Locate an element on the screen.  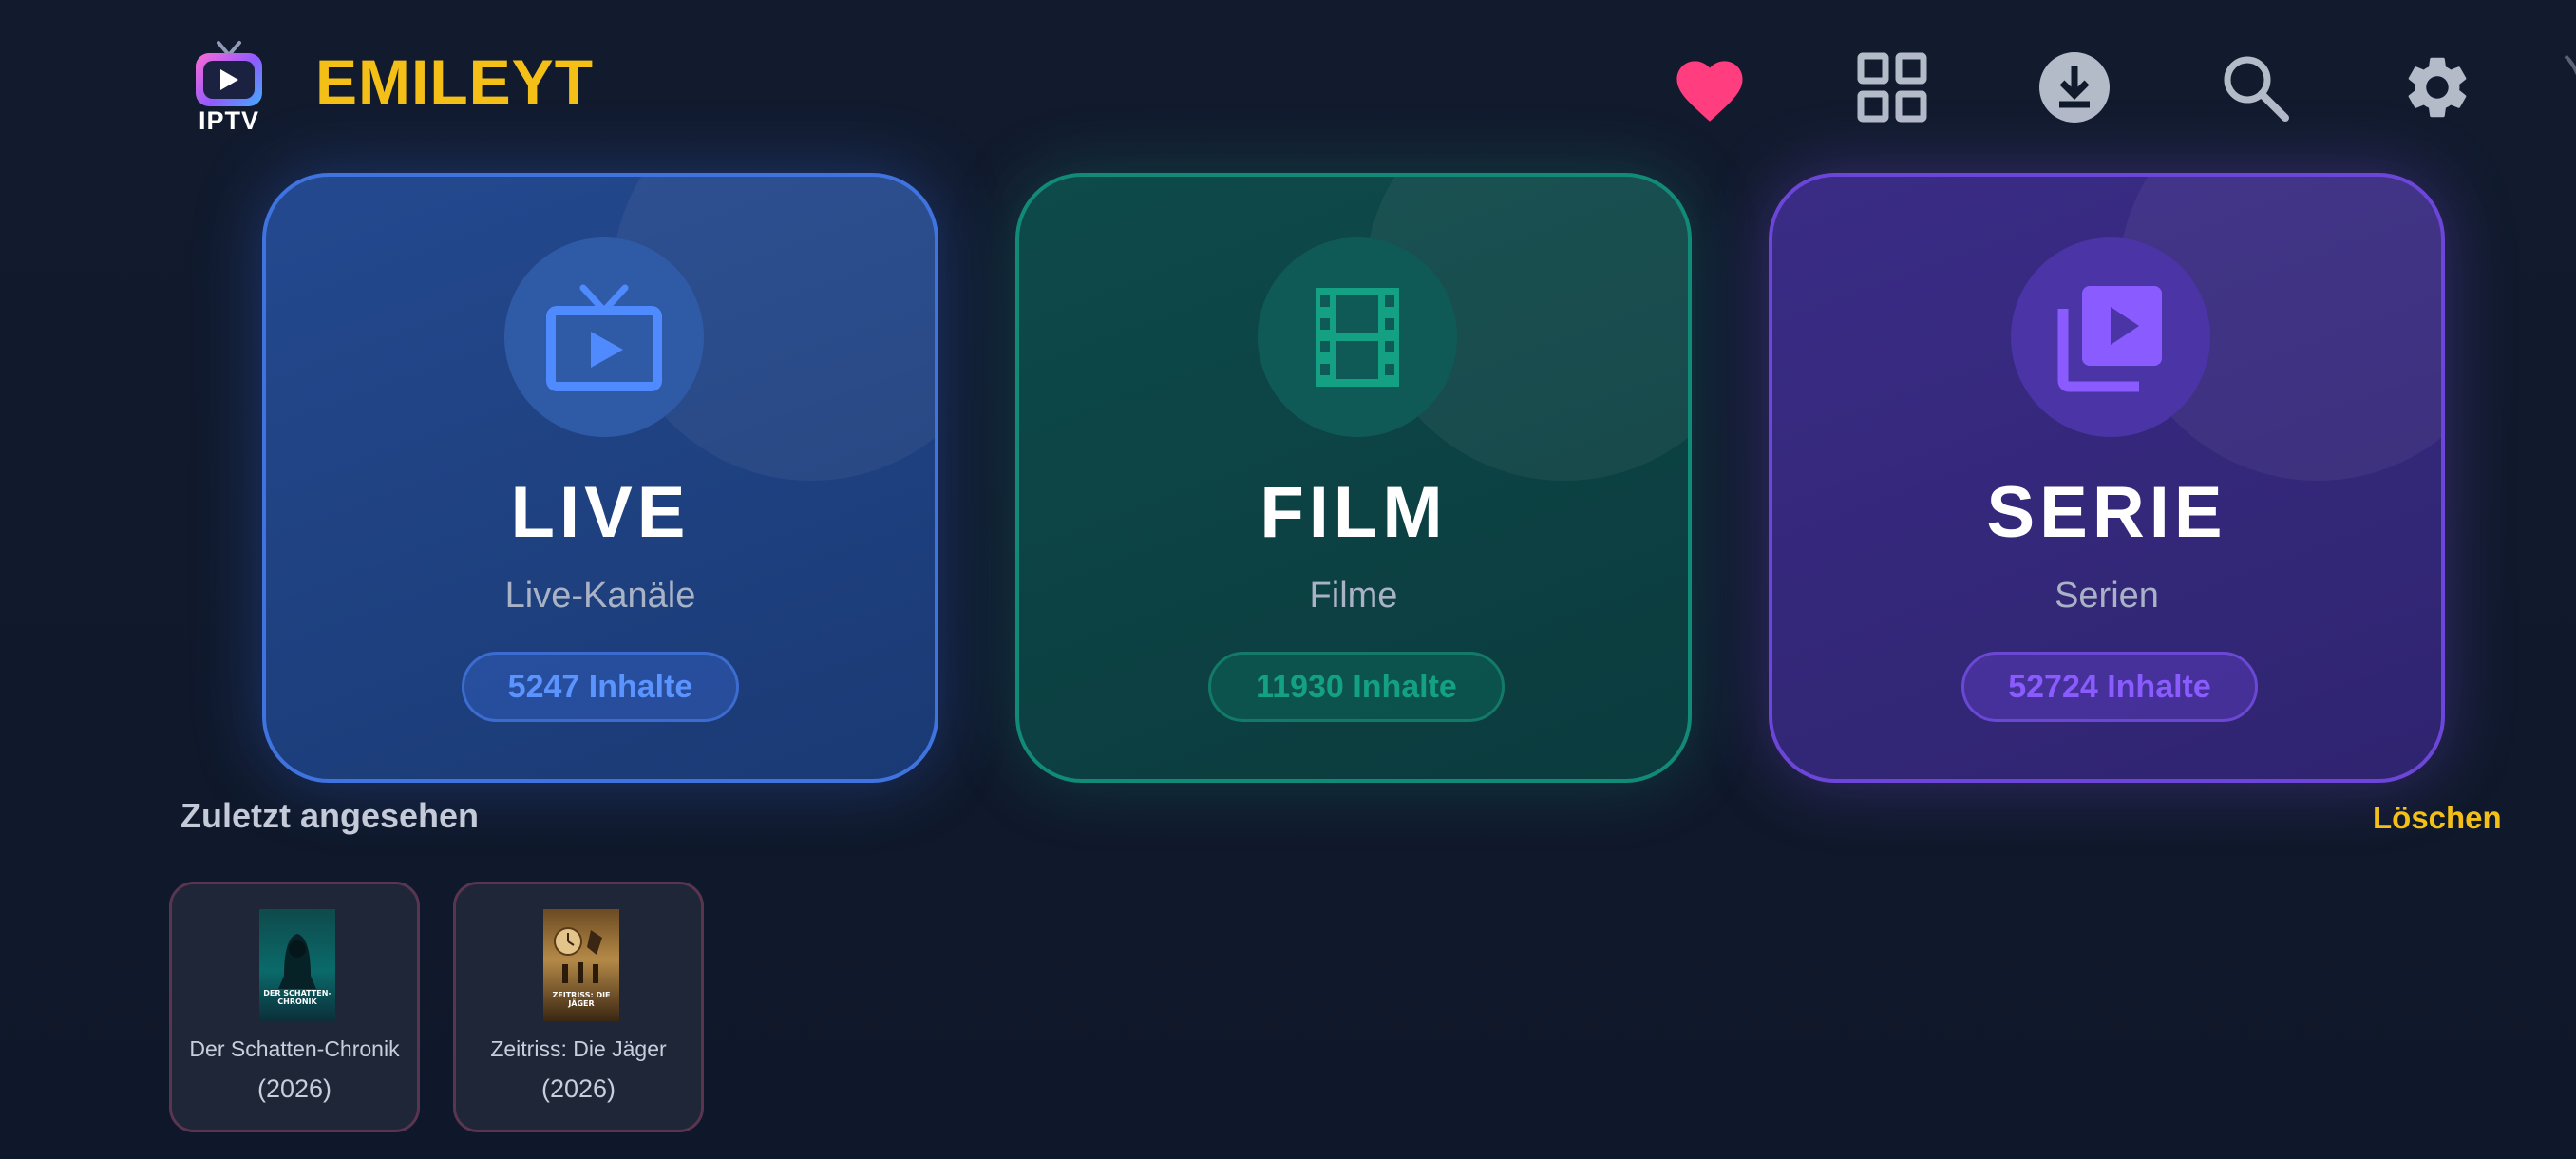
card-title: SERIE is located at coordinates (2106, 512).